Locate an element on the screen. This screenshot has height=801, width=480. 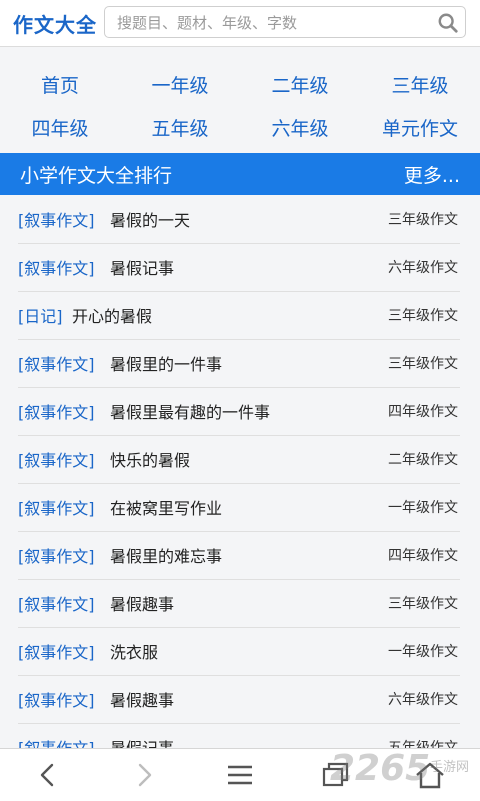
watermark-number: 2265 is located at coordinates (380, 768).